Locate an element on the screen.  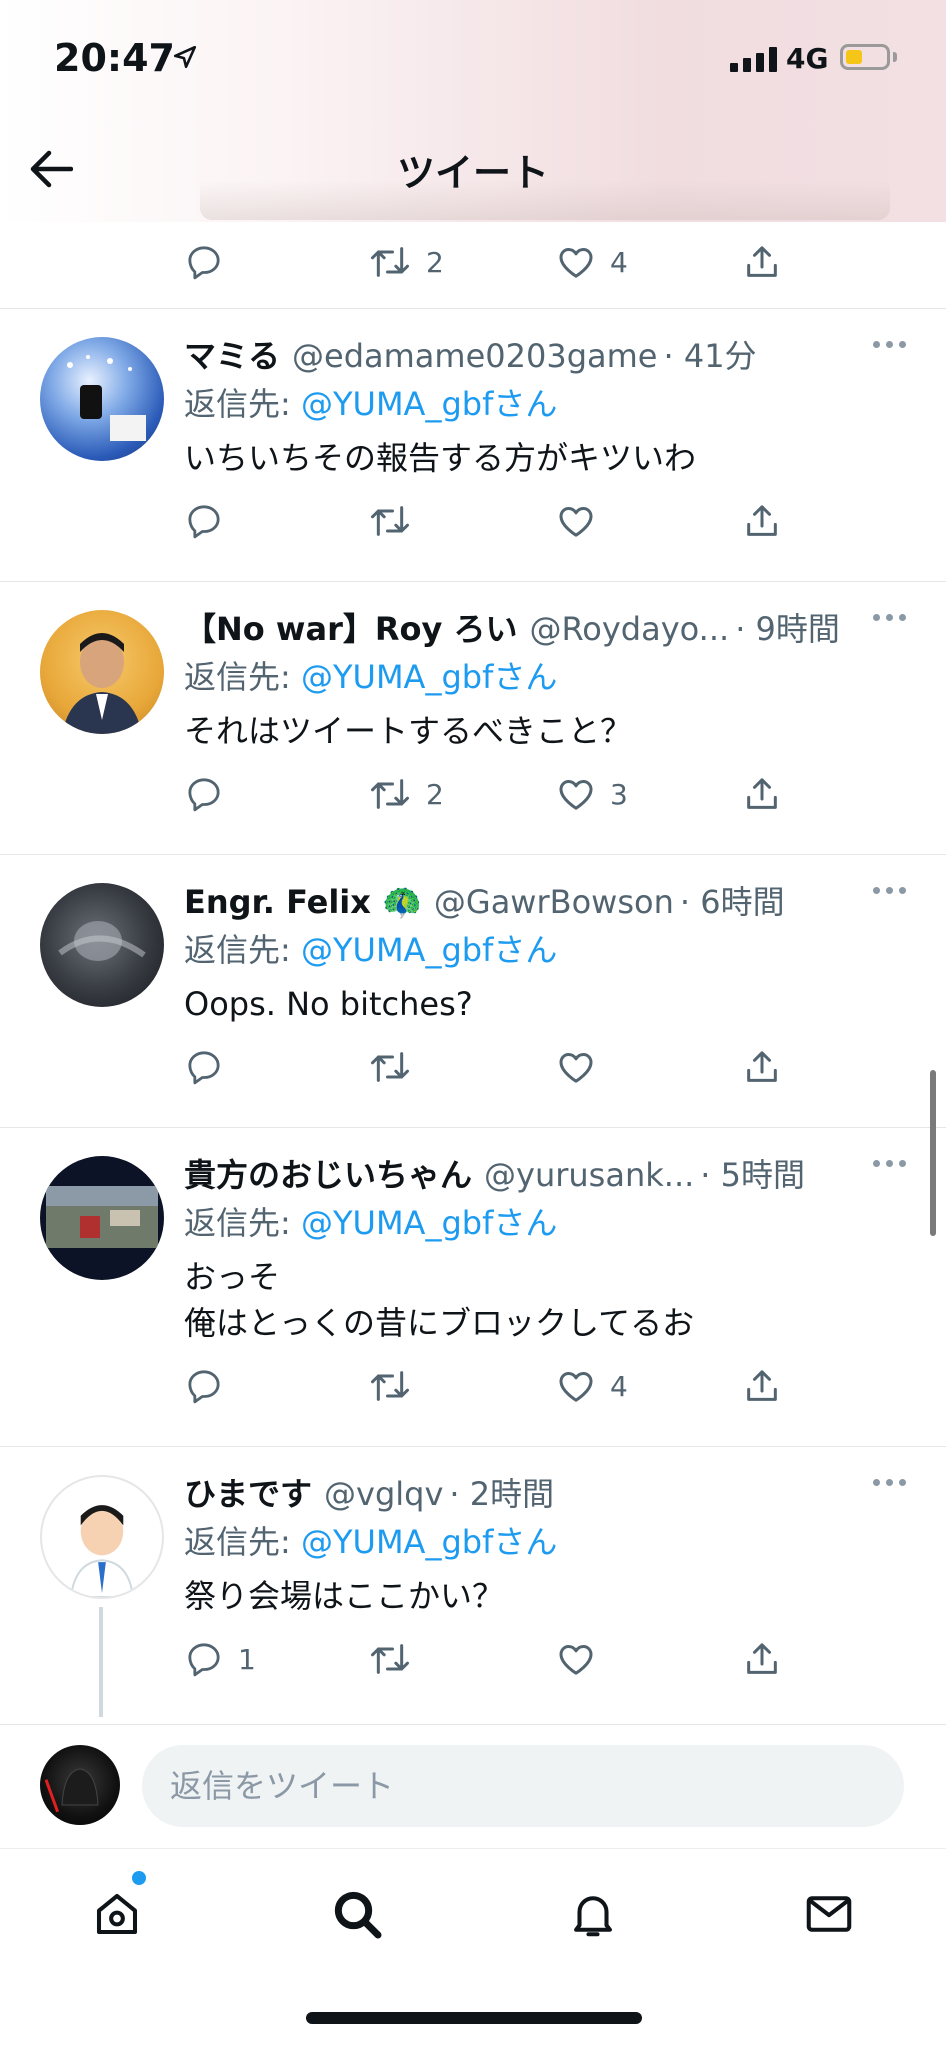
header-bar: ツイート is located at coordinates (473, 171).